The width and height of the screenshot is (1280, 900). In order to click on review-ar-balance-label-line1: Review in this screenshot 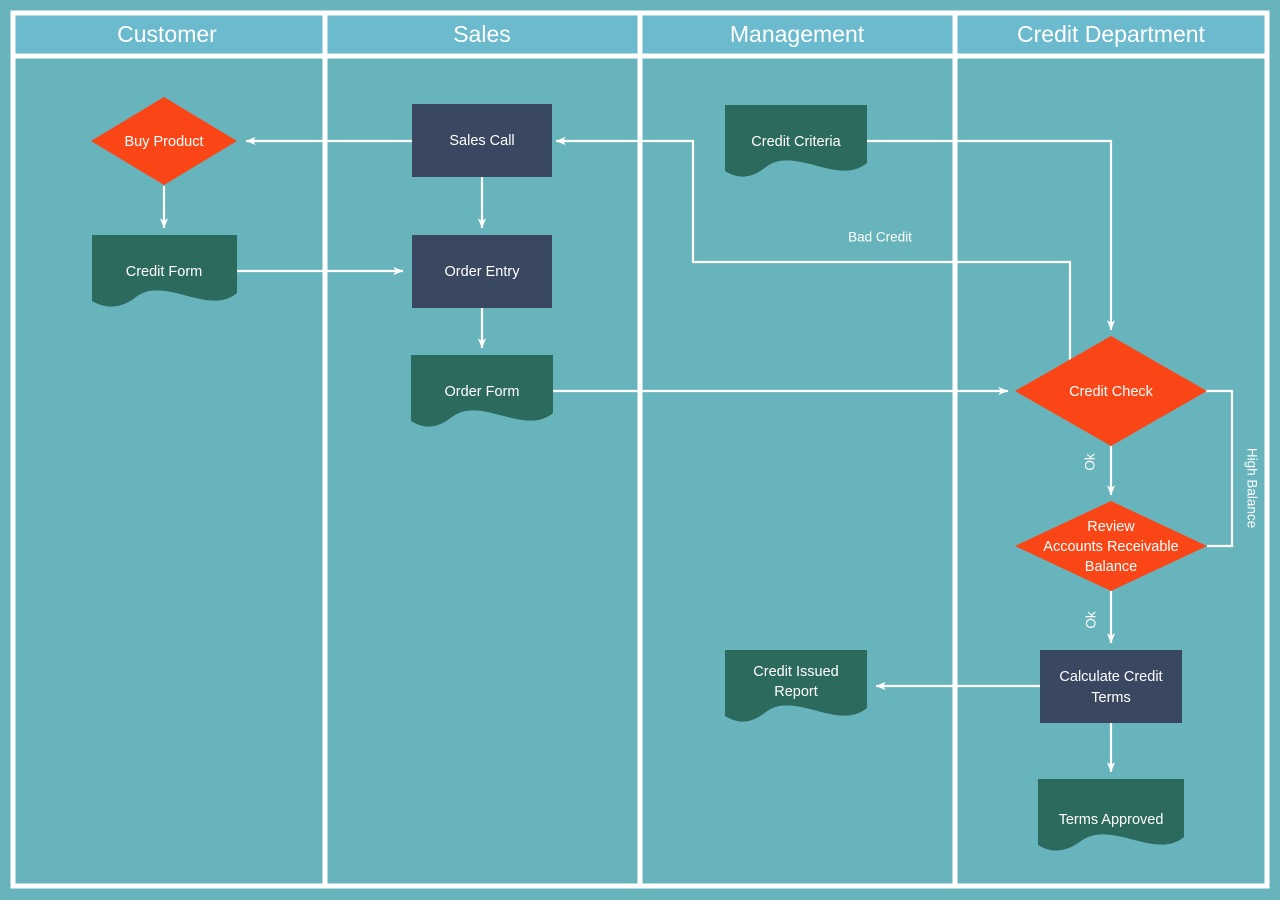, I will do `click(1111, 527)`.